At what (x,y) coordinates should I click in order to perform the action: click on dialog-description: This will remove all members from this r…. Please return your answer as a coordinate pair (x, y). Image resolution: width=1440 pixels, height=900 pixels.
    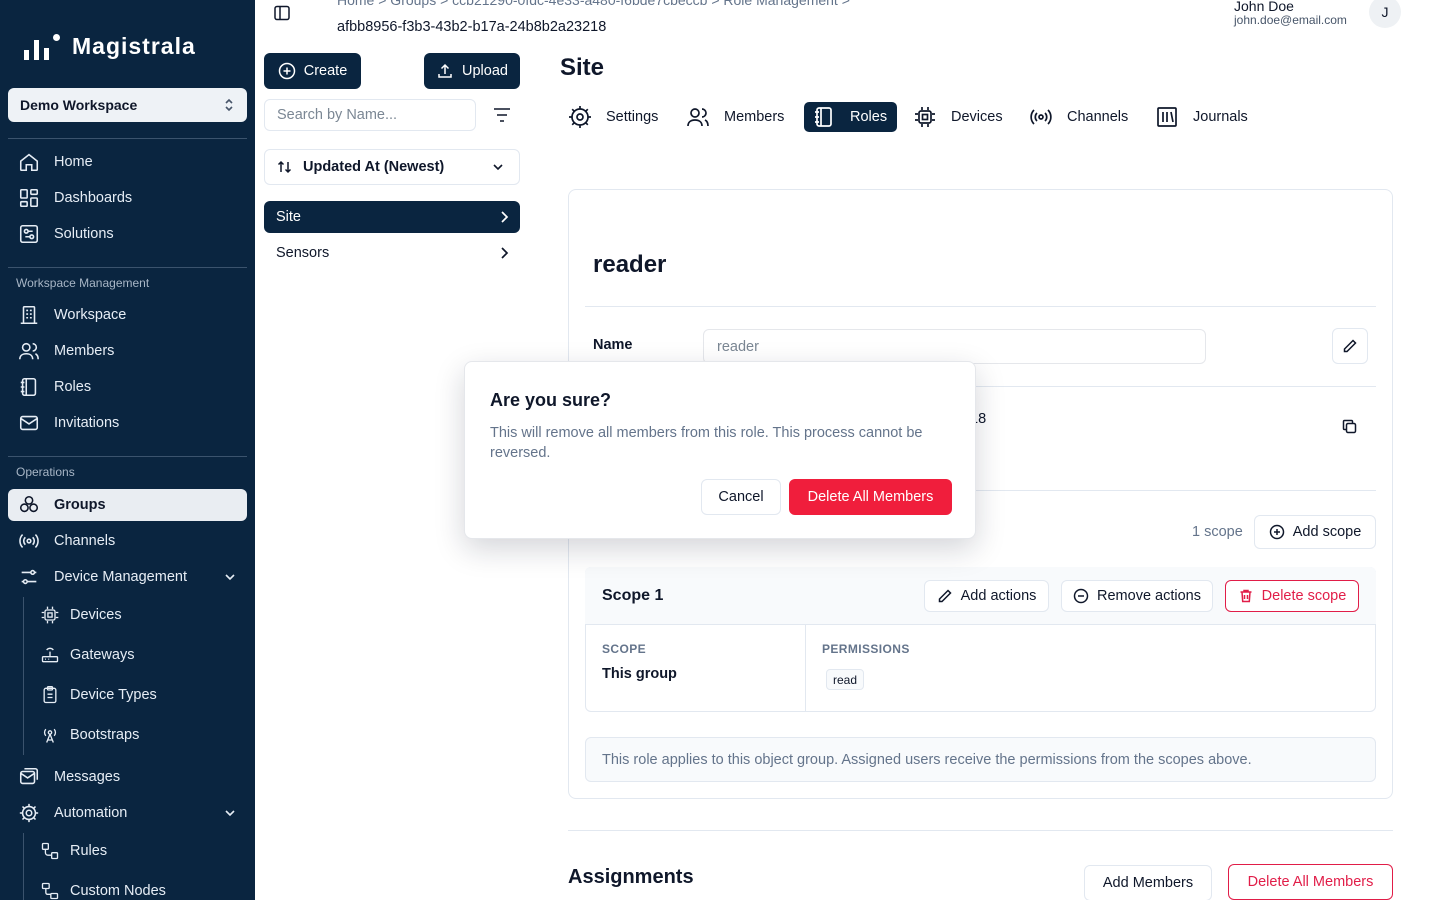
    Looking at the image, I should click on (706, 443).